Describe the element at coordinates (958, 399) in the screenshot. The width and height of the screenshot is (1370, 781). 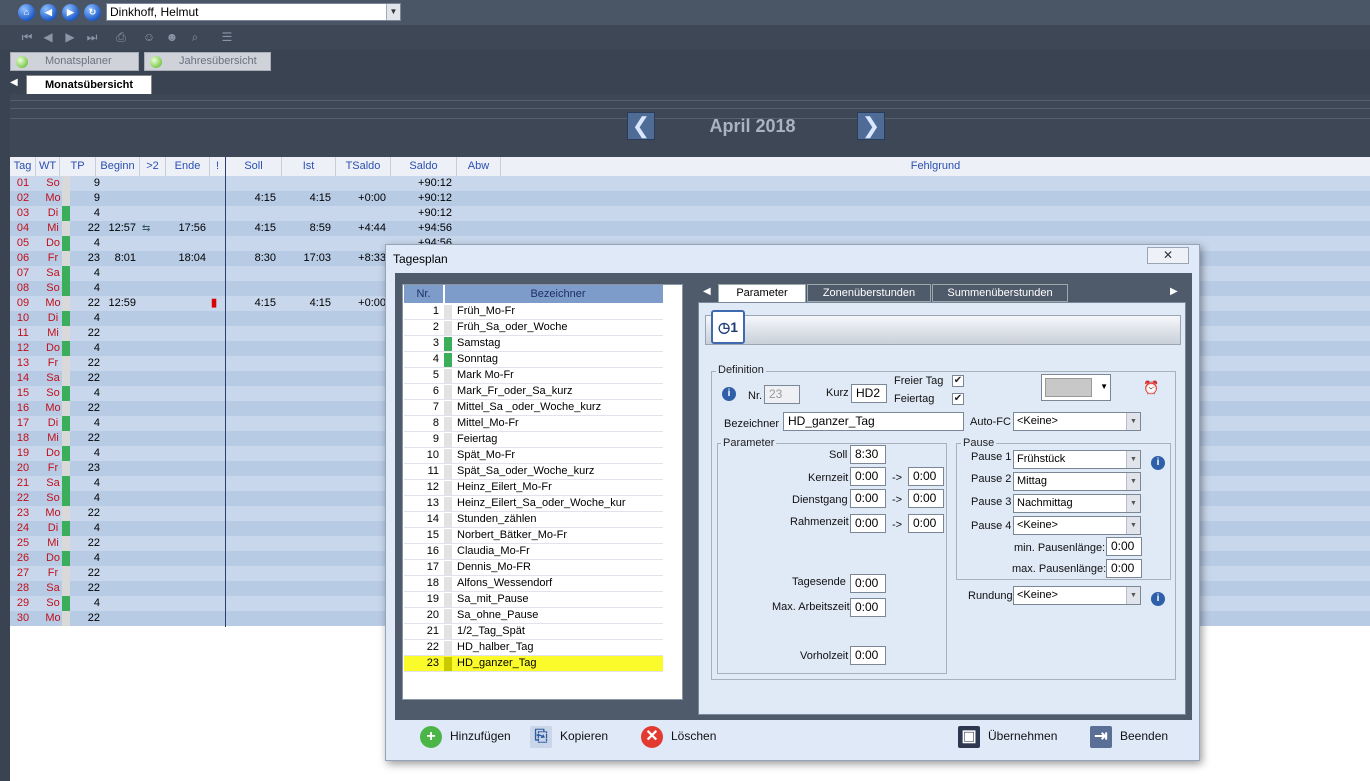
I see `feiertag-checkbox: ✔` at that location.